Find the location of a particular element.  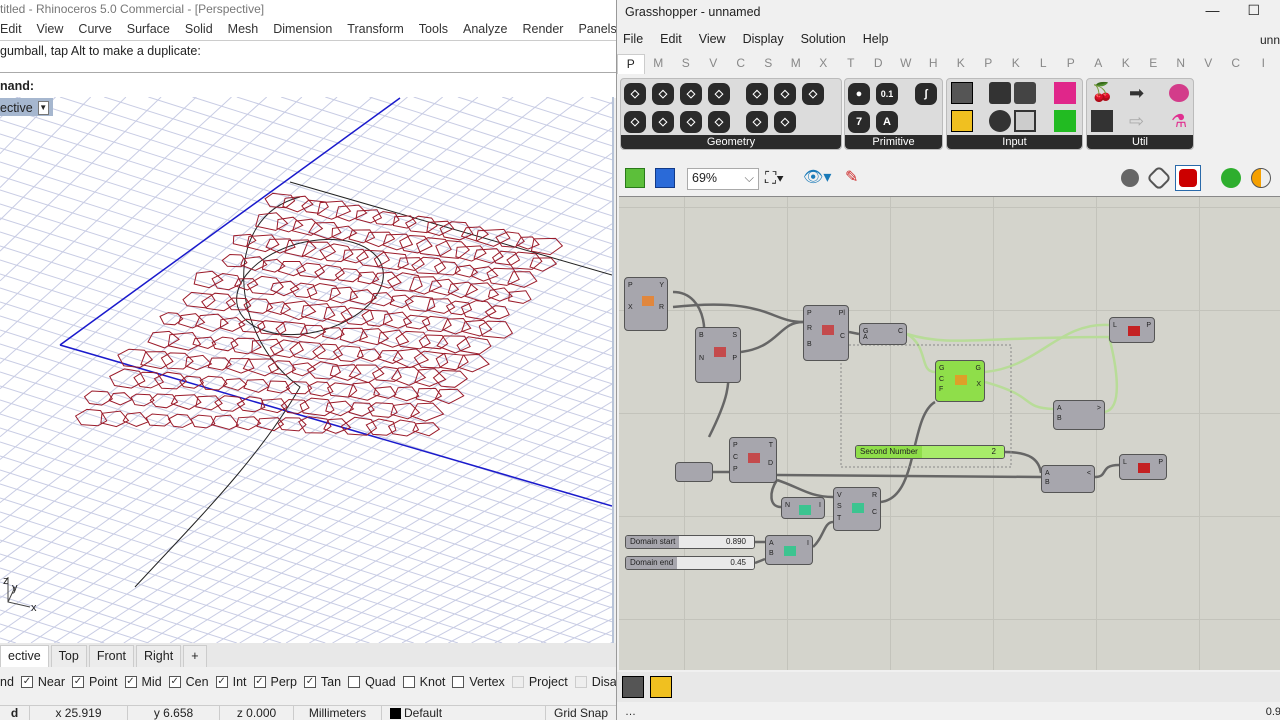

menu-item: Surface is located at coordinates (152, 30).